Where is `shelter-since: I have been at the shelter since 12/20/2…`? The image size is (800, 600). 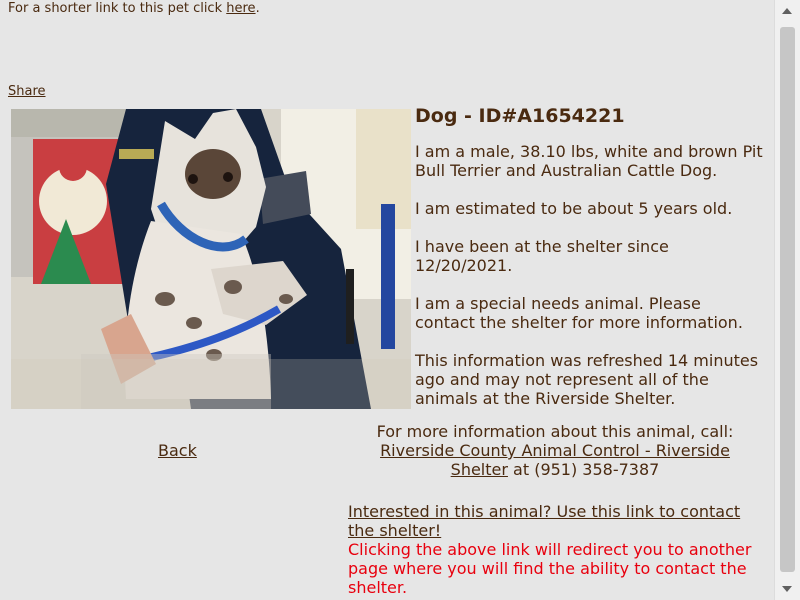
shelter-since: I have been at the shelter since 12/20/2… is located at coordinates (542, 256).